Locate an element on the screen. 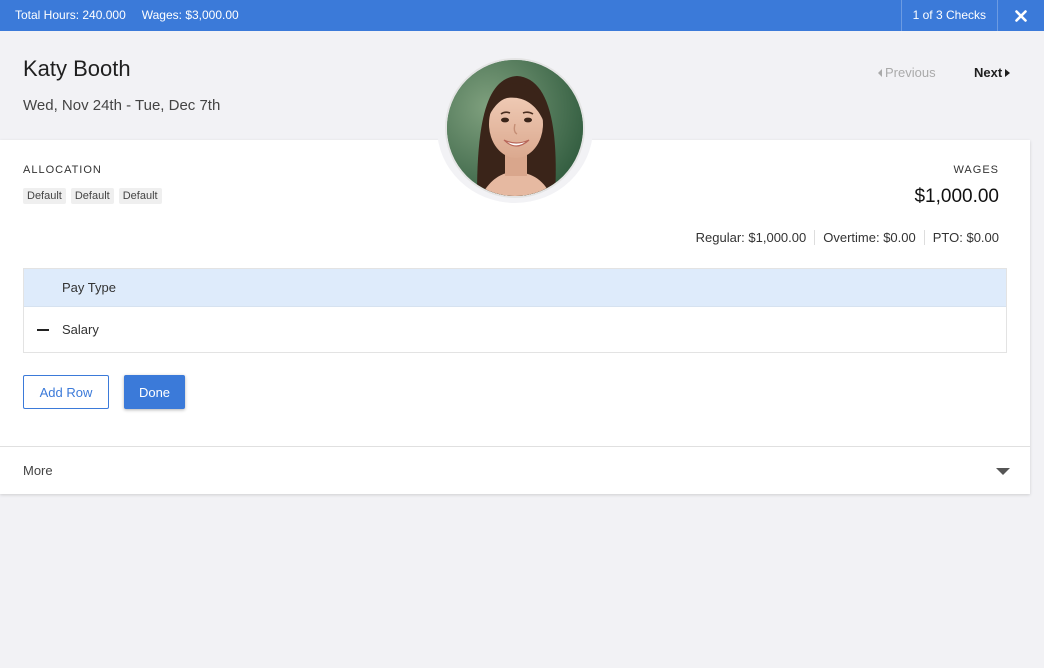  next-button: Next is located at coordinates (992, 72).